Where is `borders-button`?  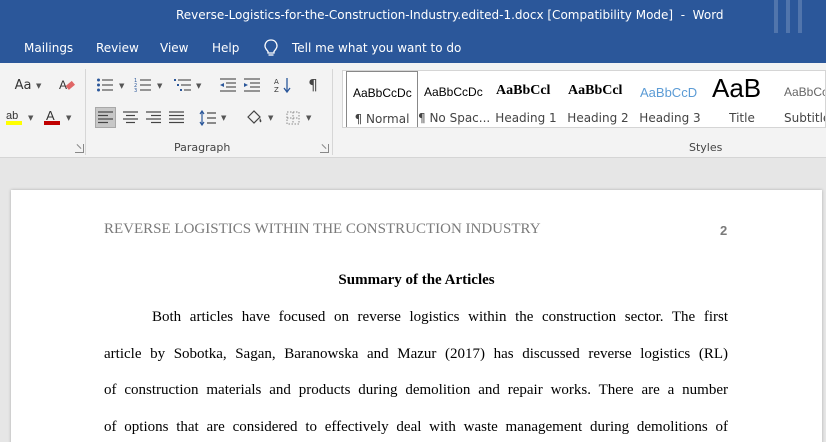
borders-button is located at coordinates (293, 117).